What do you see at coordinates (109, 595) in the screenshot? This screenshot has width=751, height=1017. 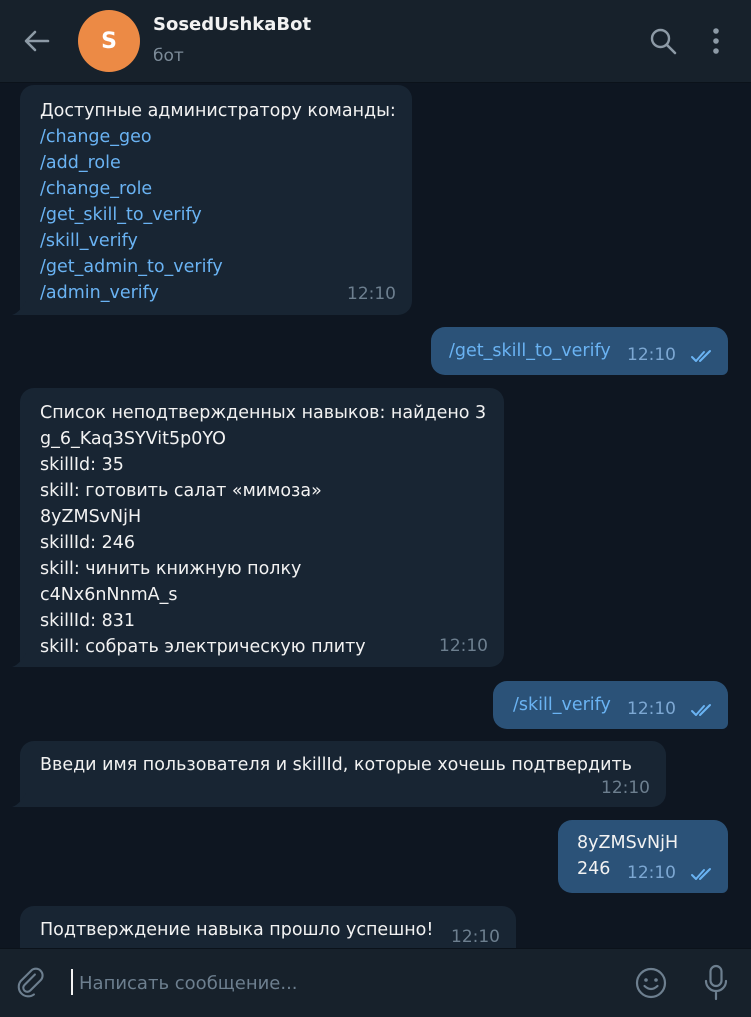 I see `message-text: c4Nx6nNnmA_s` at bounding box center [109, 595].